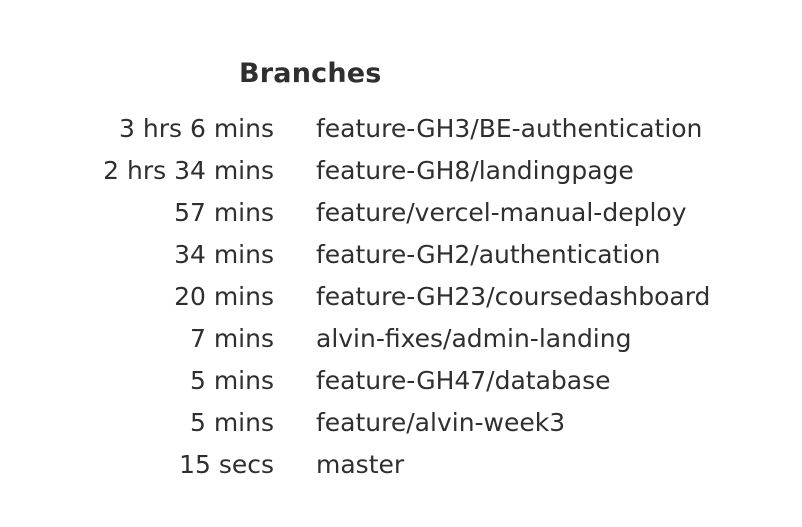 Image resolution: width=802 pixels, height=527 pixels. I want to click on branch-duration: 15 secs, so click(226, 464).